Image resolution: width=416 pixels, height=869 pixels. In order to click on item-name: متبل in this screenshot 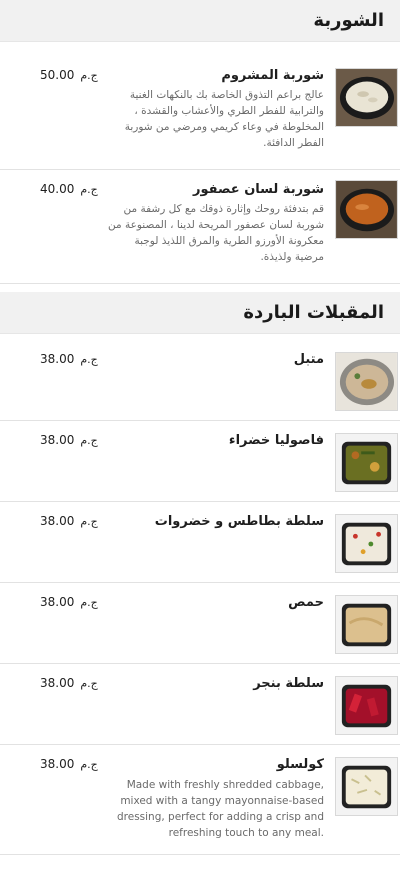, I will do `click(308, 359)`.